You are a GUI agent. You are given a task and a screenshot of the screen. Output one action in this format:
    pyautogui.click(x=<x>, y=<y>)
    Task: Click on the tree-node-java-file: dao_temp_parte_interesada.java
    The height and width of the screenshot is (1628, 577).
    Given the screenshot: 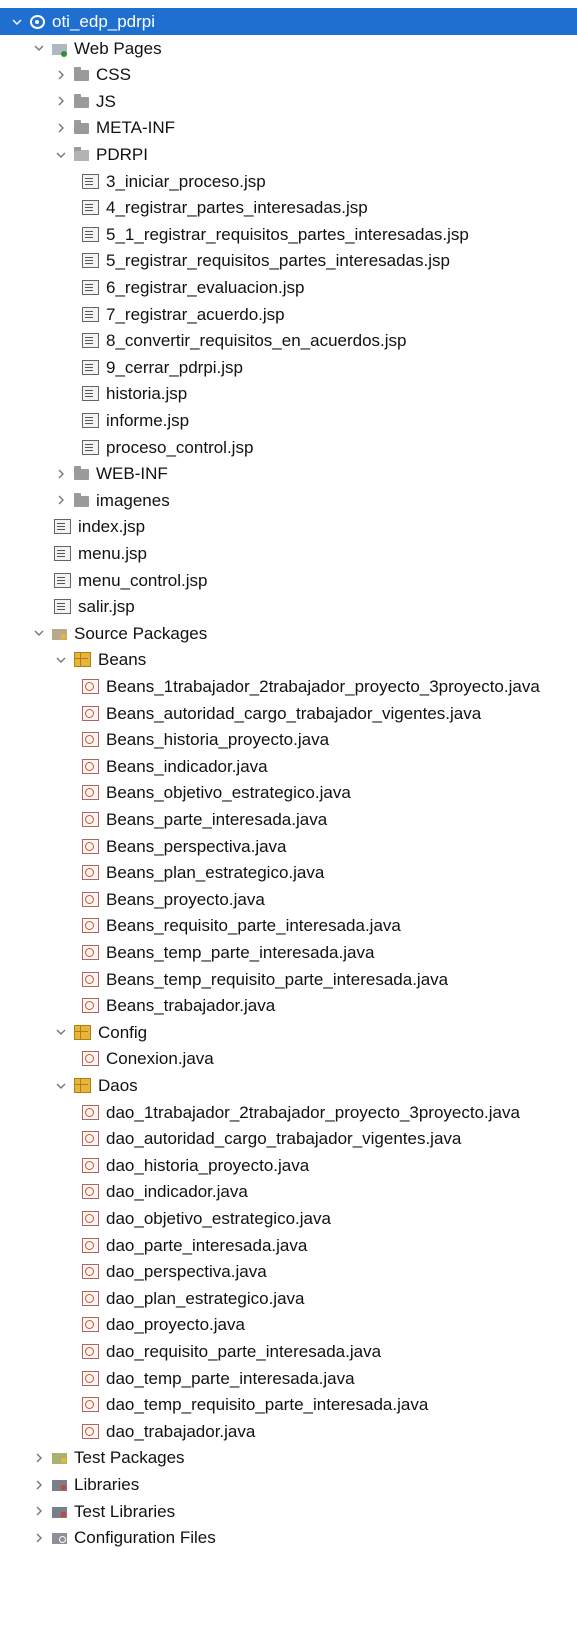 What is the action you would take?
    pyautogui.click(x=288, y=1378)
    